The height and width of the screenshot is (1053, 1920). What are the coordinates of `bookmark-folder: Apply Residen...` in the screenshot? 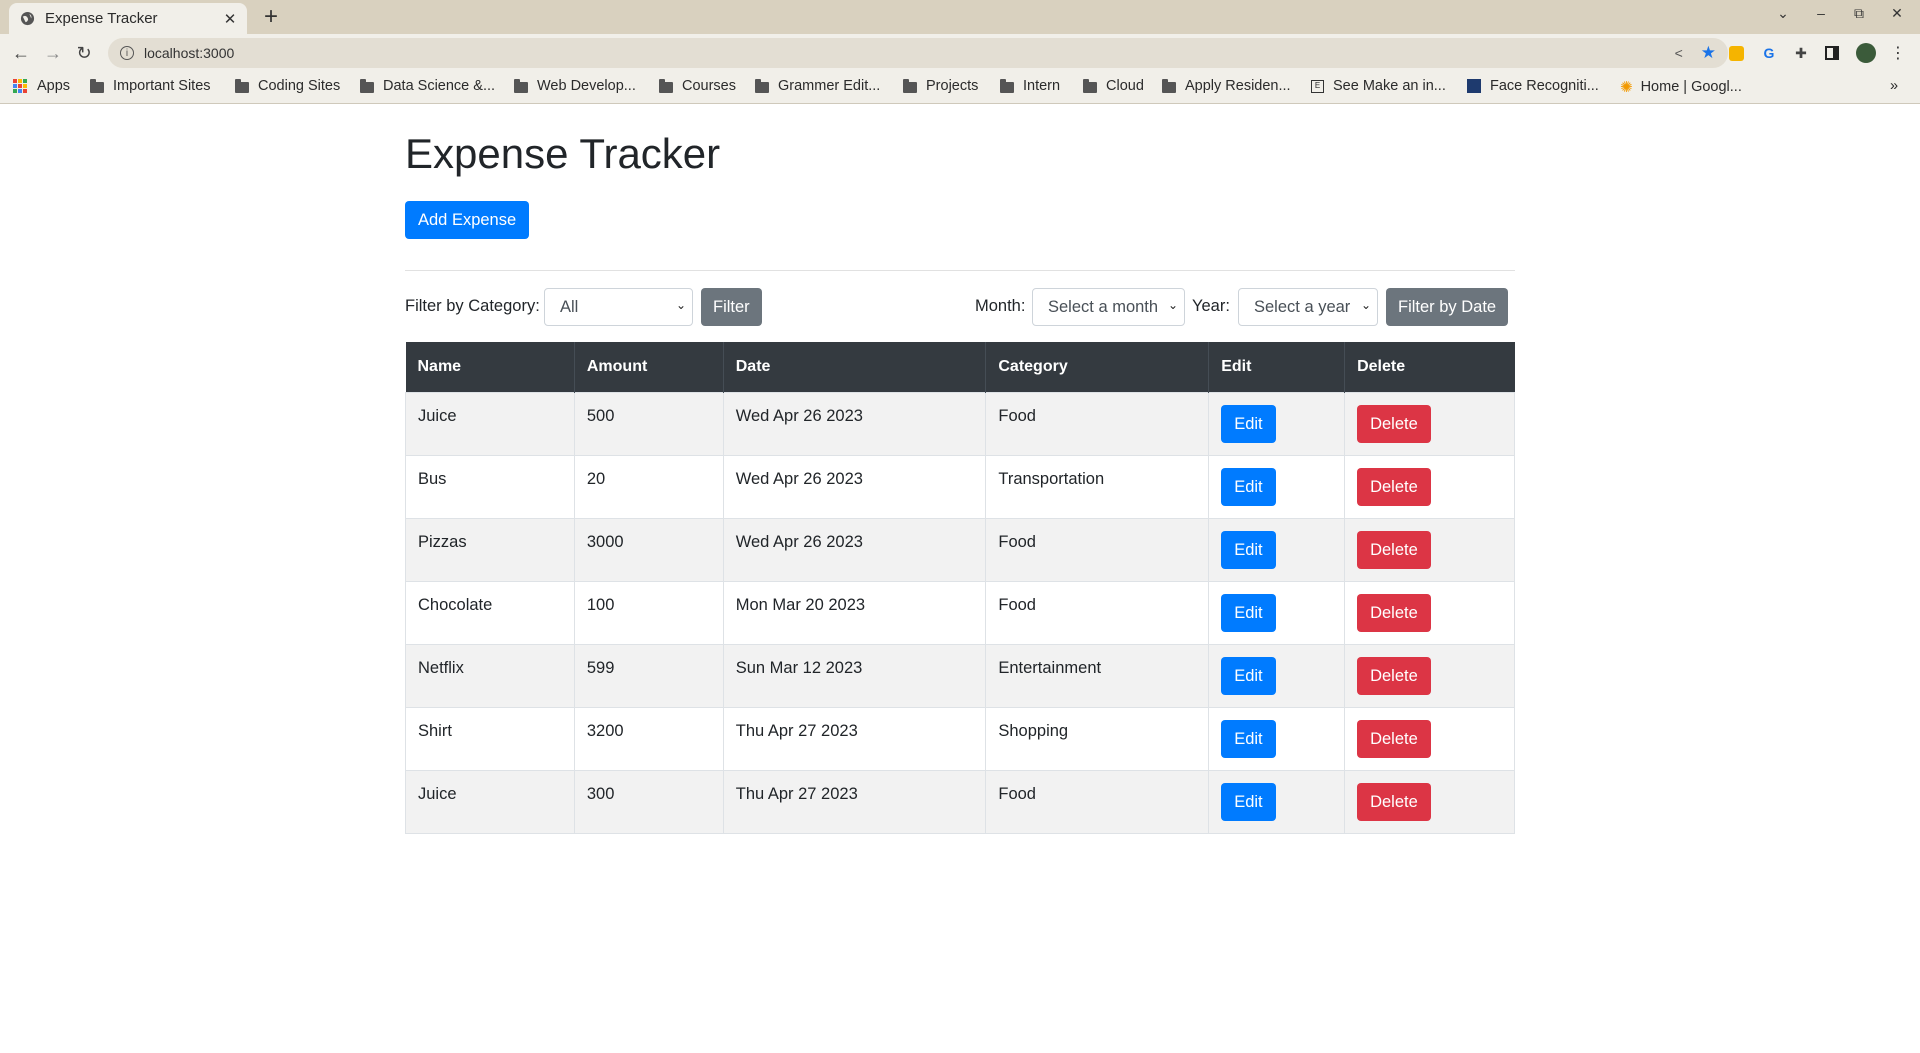 It's located at (1226, 86).